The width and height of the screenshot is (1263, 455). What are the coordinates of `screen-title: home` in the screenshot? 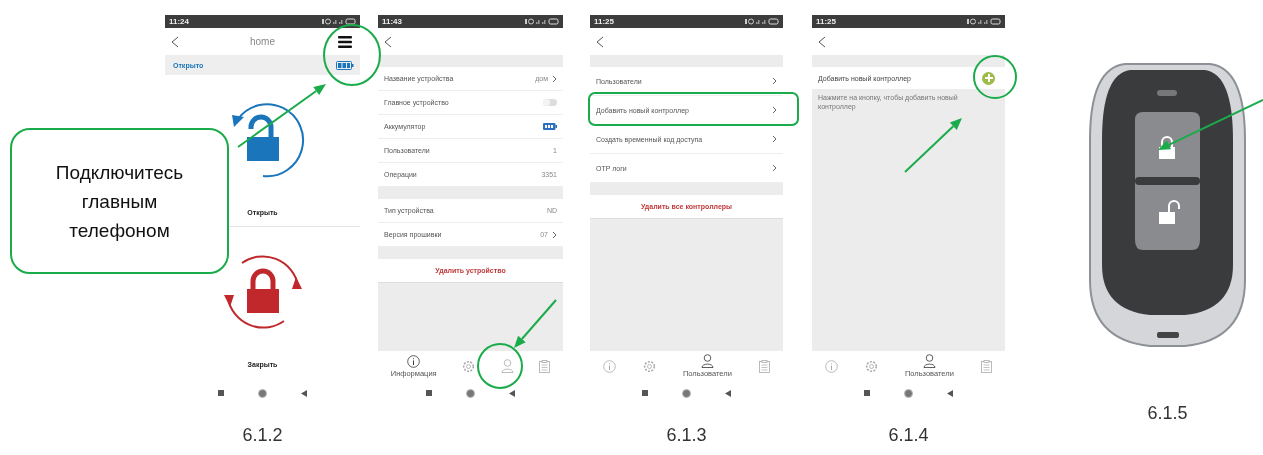 It's located at (262, 41).